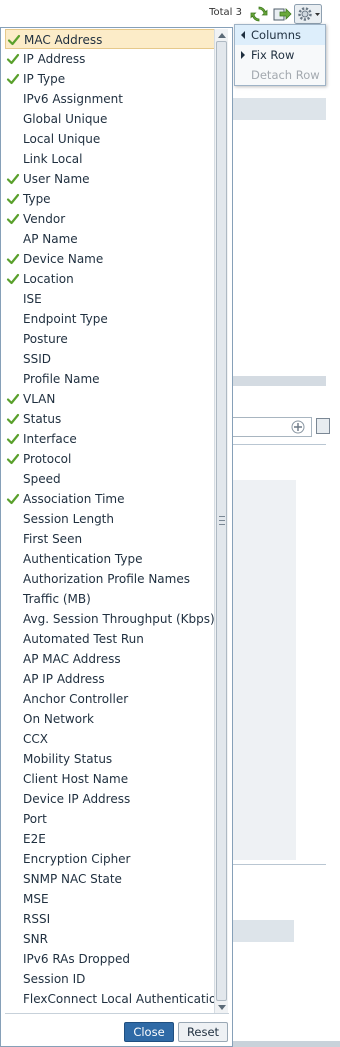 This screenshot has width=340, height=1047. What do you see at coordinates (225, 12) in the screenshot?
I see `total-count: Total 3` at bounding box center [225, 12].